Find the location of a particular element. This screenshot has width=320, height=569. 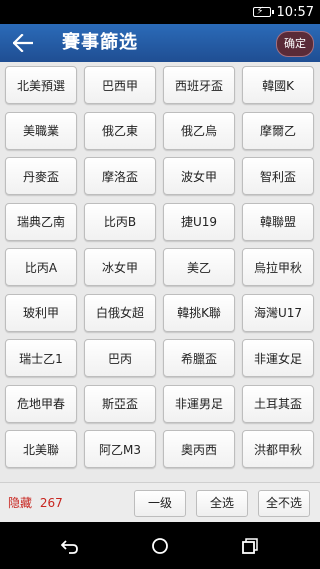

league-button: 韓挑K聯 is located at coordinates (199, 312).